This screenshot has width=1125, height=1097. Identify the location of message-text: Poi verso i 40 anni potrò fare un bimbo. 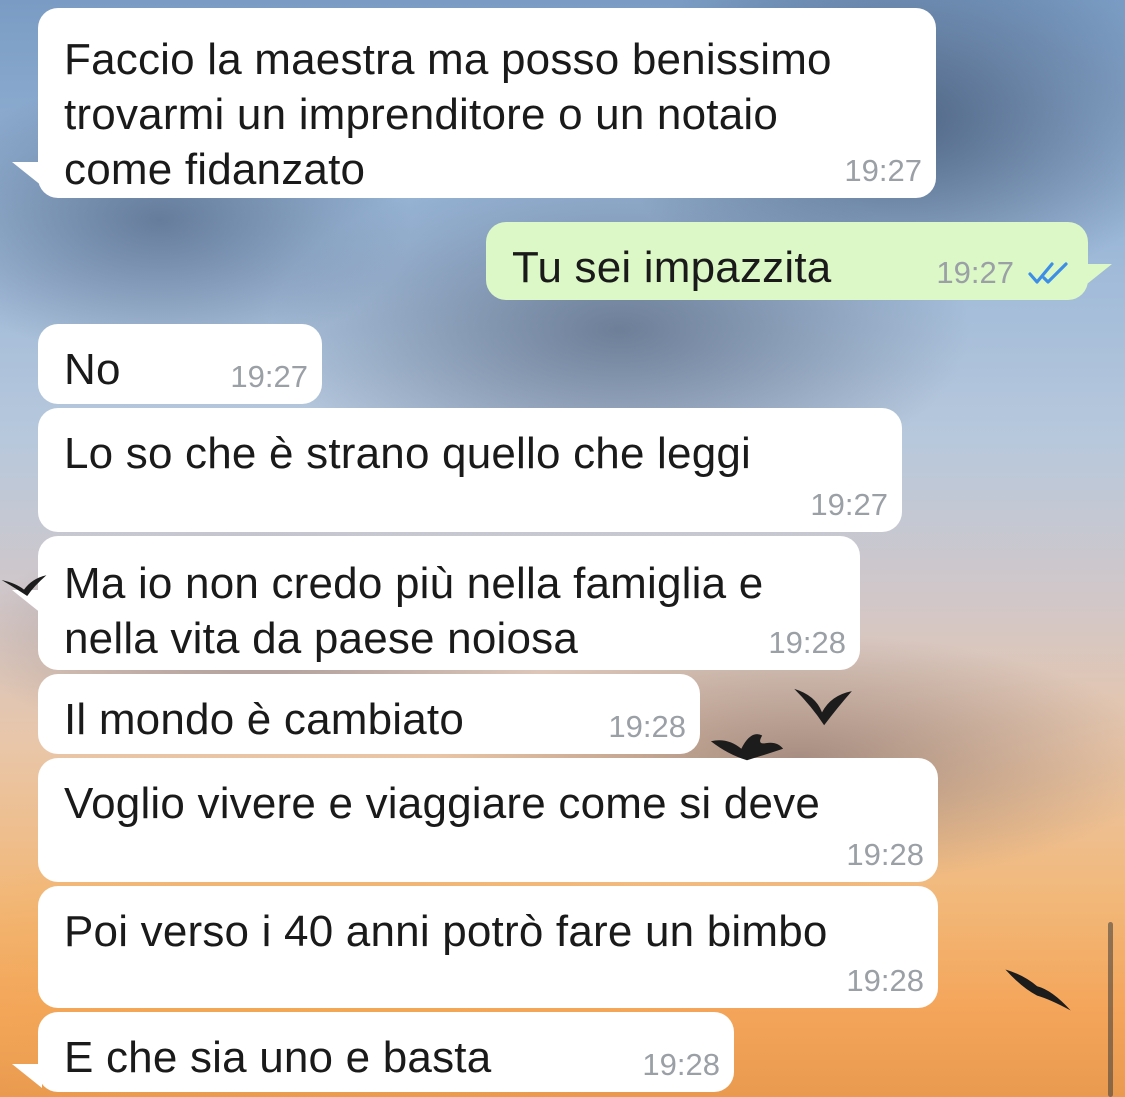
(446, 931).